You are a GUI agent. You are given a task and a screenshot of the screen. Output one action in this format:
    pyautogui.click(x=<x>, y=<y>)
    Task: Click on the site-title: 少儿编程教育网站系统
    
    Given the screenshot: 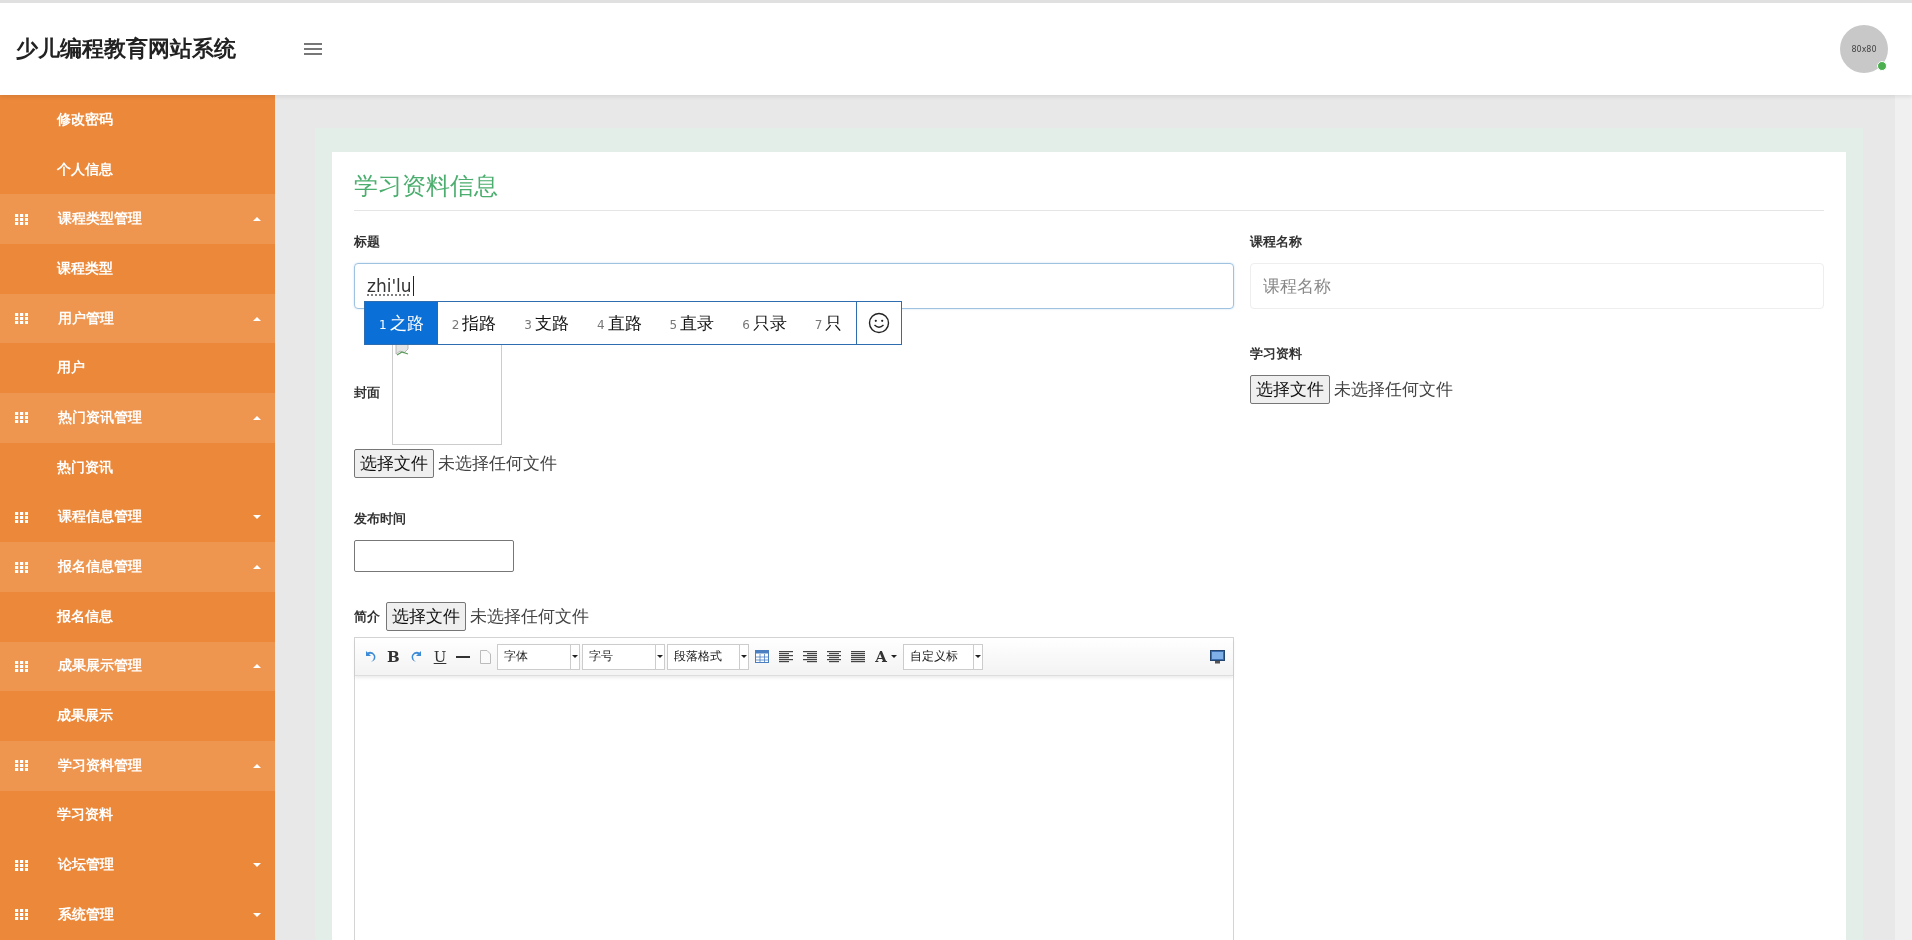 What is the action you would take?
    pyautogui.click(x=126, y=49)
    